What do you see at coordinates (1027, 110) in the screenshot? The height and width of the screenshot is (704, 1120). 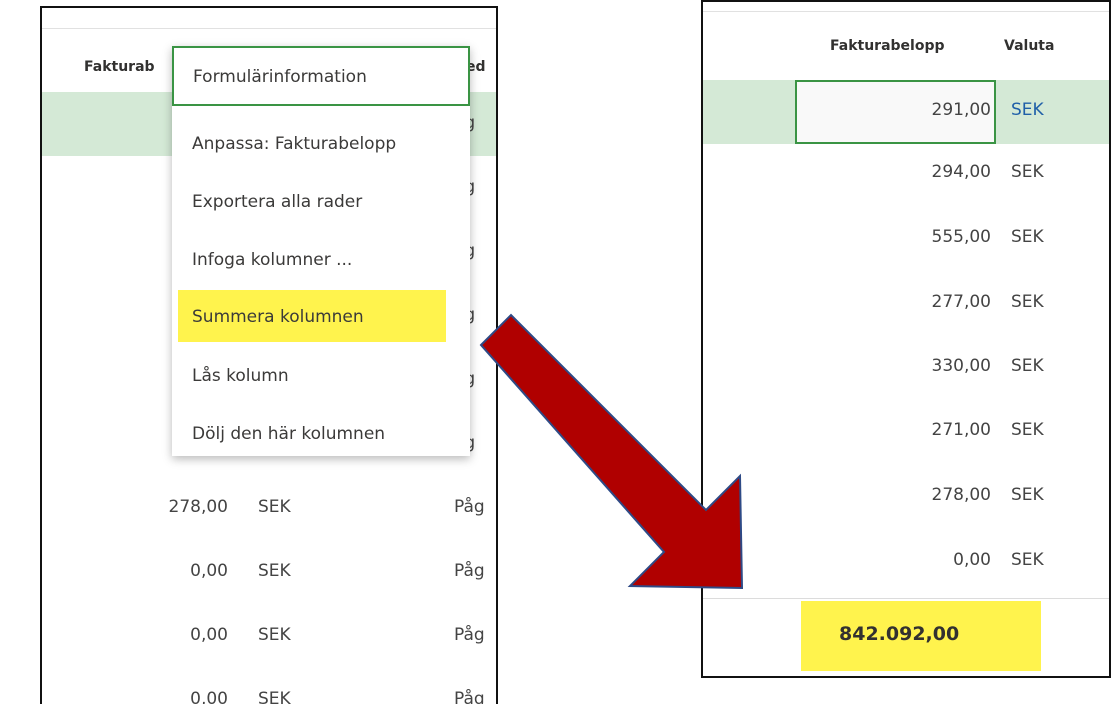 I see `currency-link: SEK` at bounding box center [1027, 110].